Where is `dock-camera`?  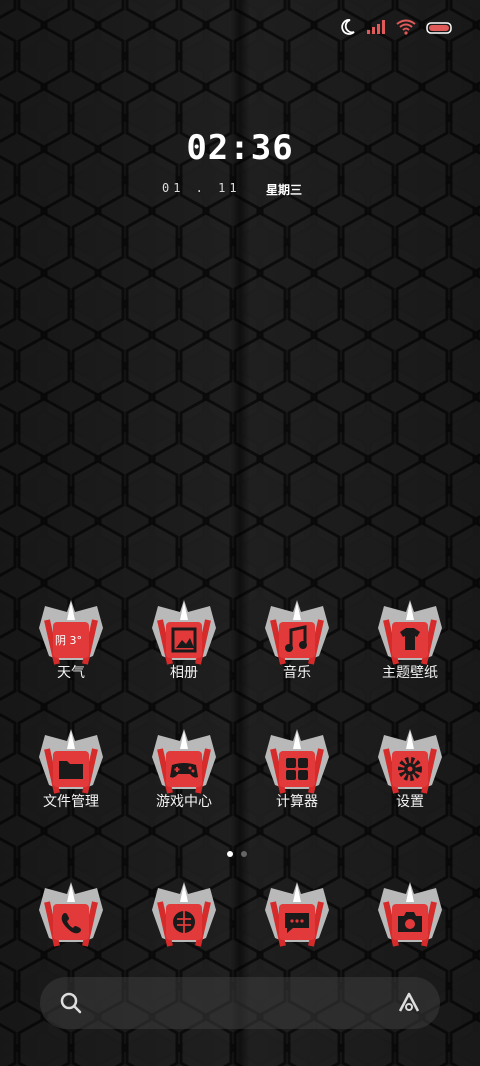
dock-camera is located at coordinates (410, 913).